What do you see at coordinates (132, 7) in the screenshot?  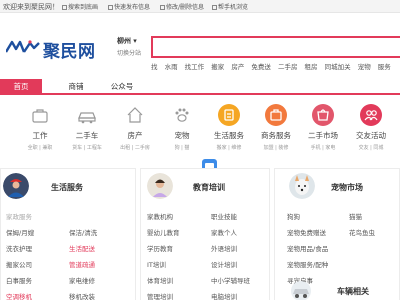 I see `topbar-link-label: 快速发布信息` at bounding box center [132, 7].